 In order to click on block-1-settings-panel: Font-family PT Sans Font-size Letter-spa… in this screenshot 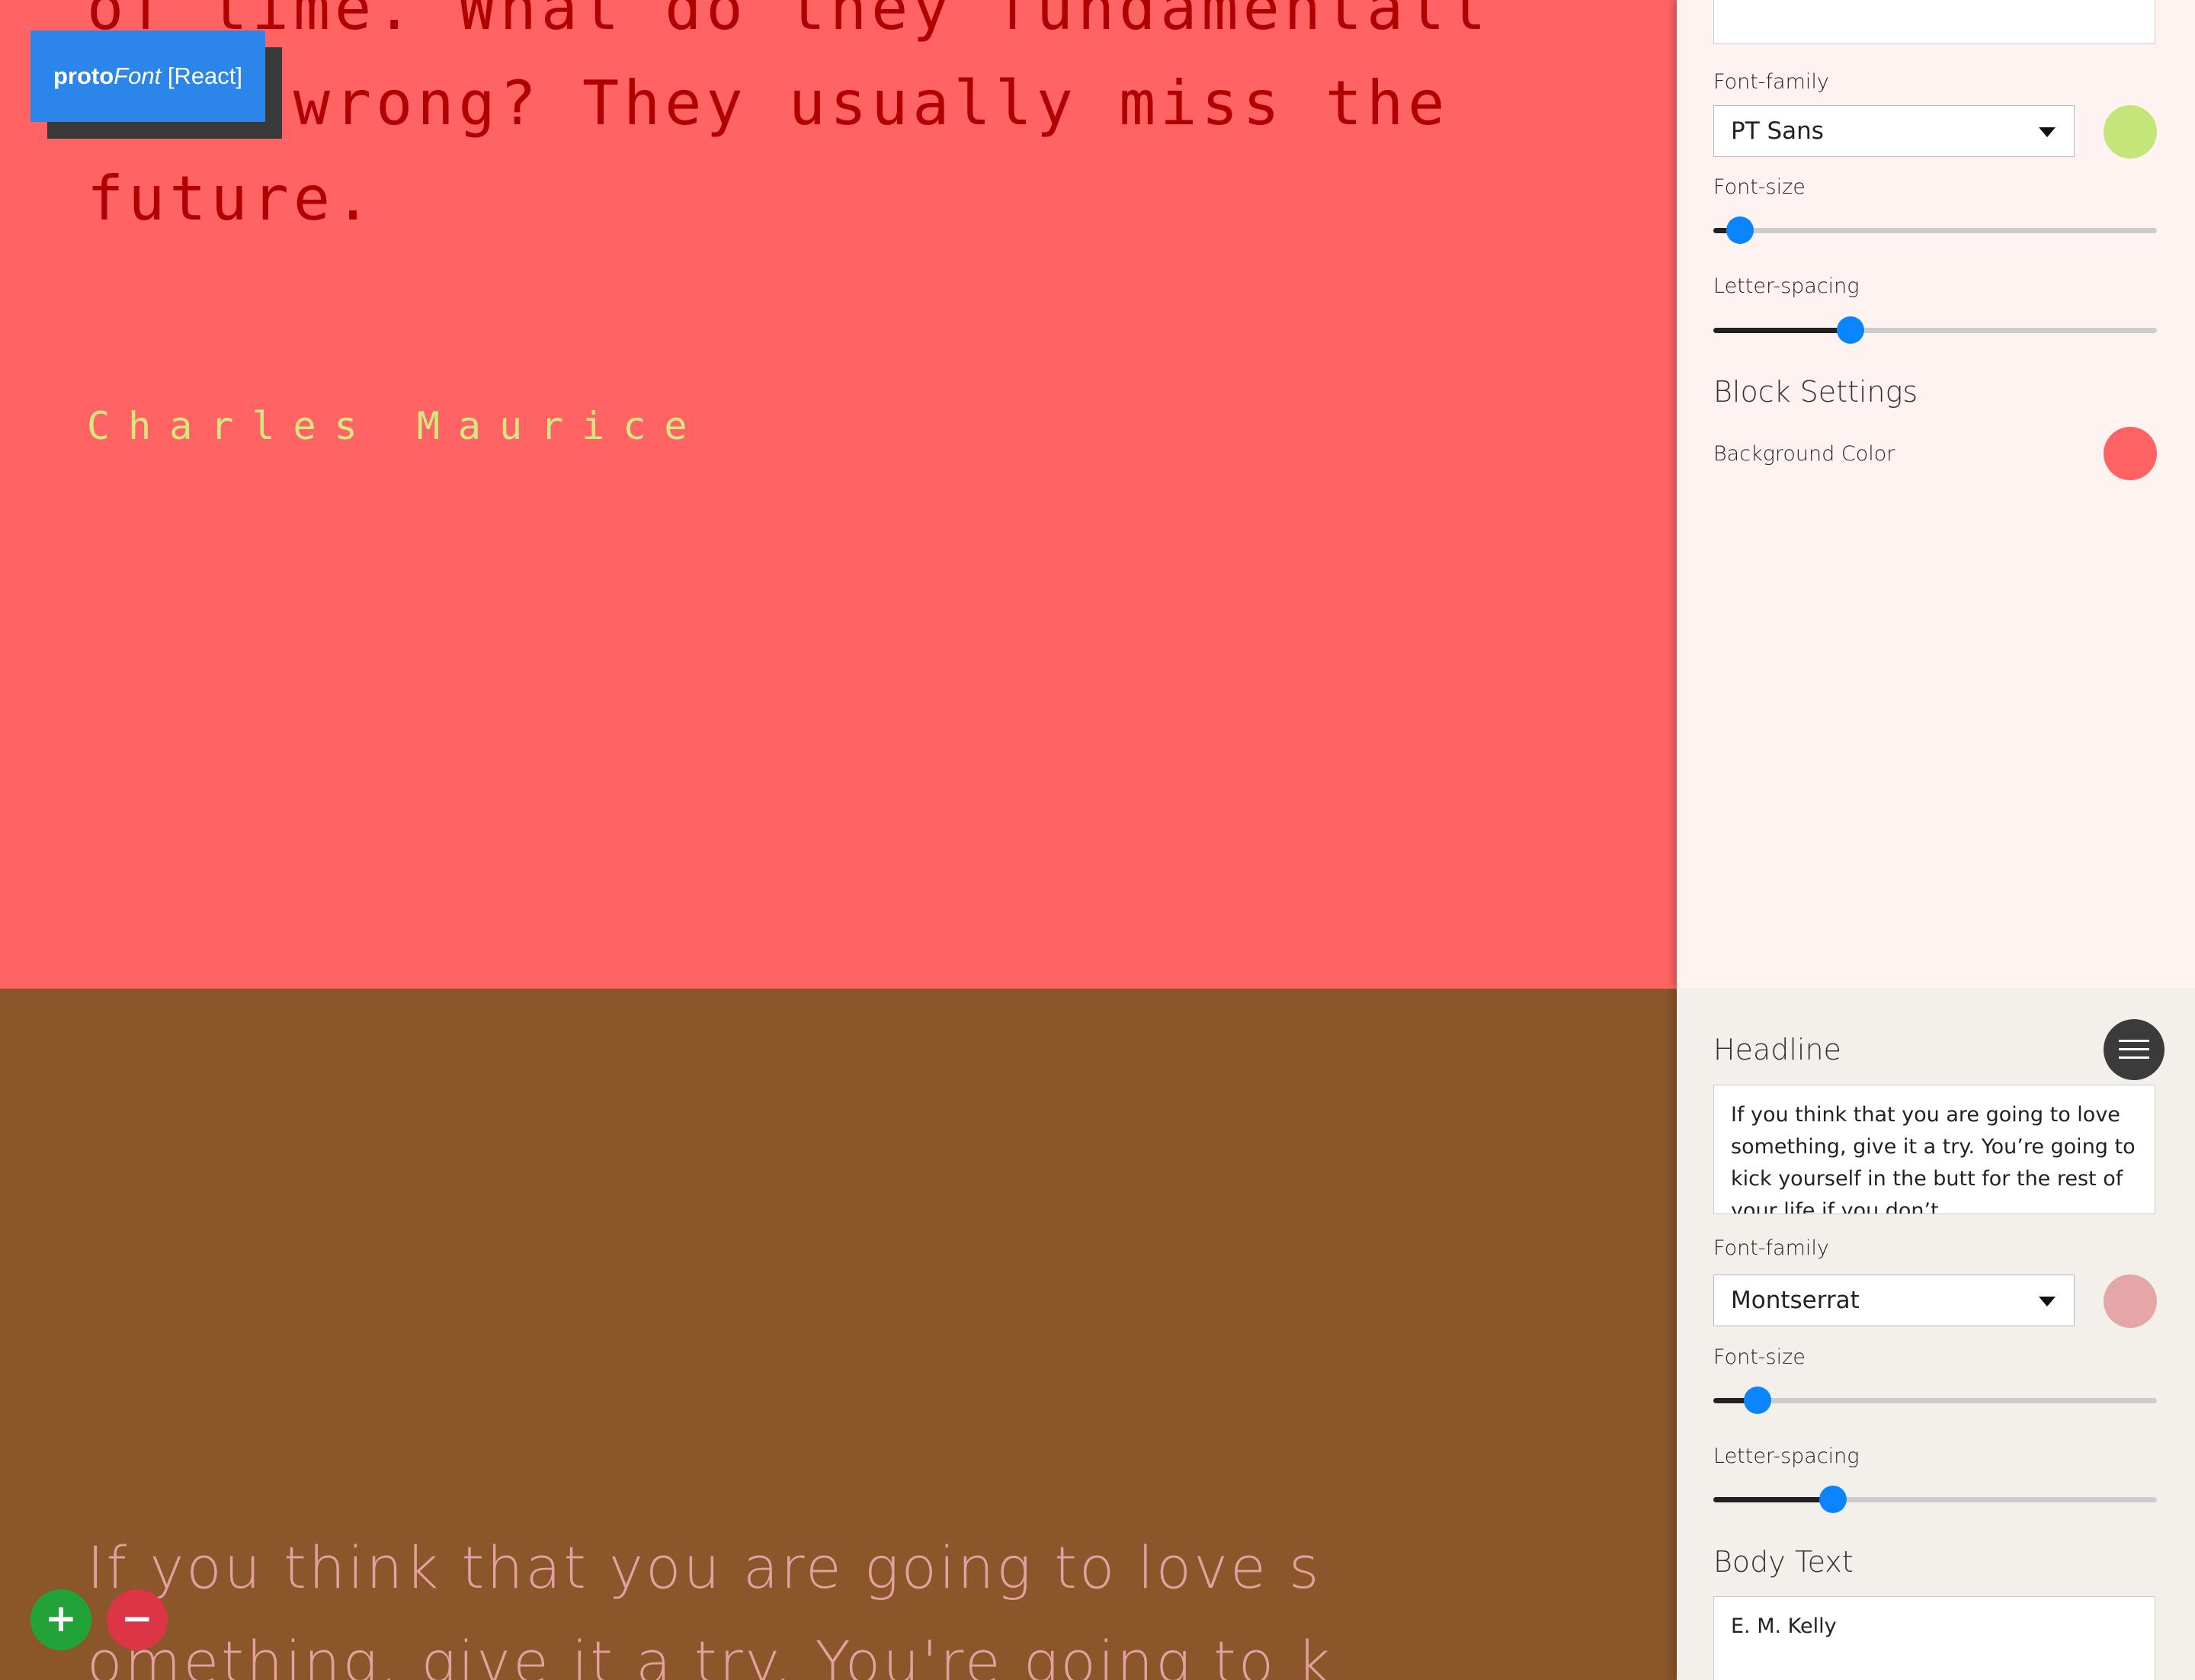, I will do `click(1936, 494)`.